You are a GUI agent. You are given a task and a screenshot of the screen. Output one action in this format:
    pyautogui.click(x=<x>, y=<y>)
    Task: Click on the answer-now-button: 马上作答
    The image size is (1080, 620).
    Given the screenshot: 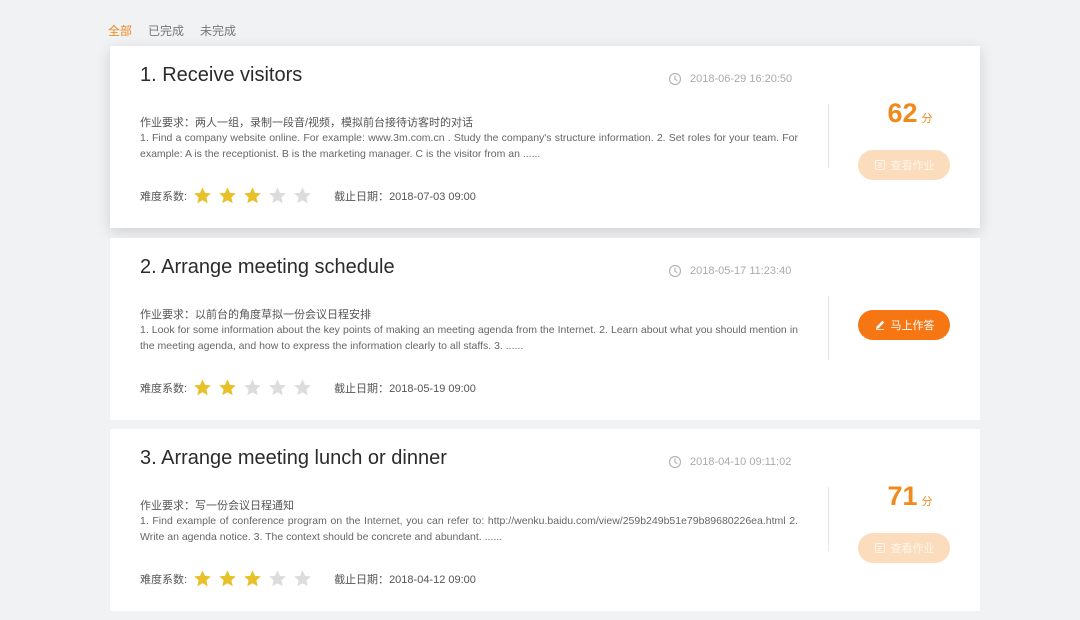 What is the action you would take?
    pyautogui.click(x=904, y=325)
    